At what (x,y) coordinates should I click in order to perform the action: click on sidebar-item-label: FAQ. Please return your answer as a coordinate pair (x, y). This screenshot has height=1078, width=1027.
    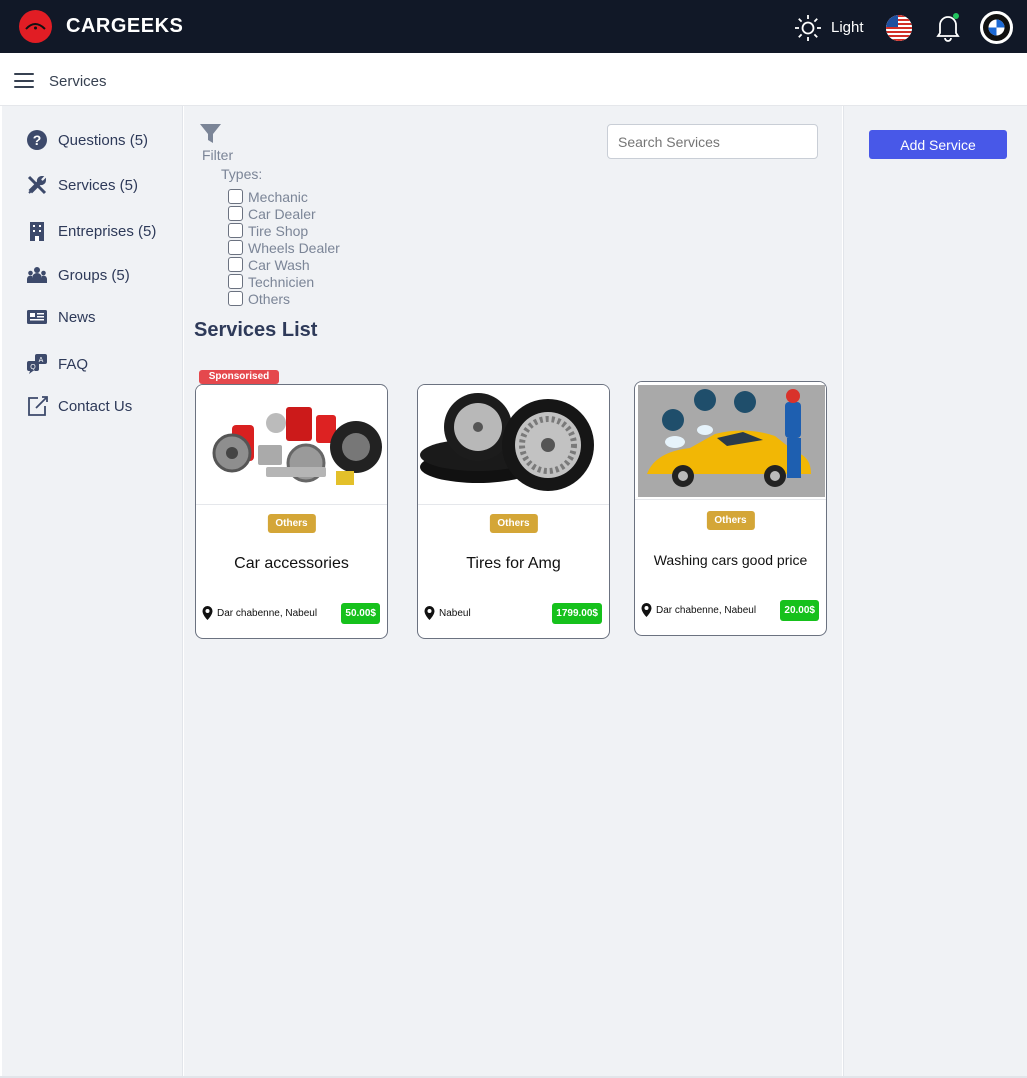
    Looking at the image, I should click on (73, 364).